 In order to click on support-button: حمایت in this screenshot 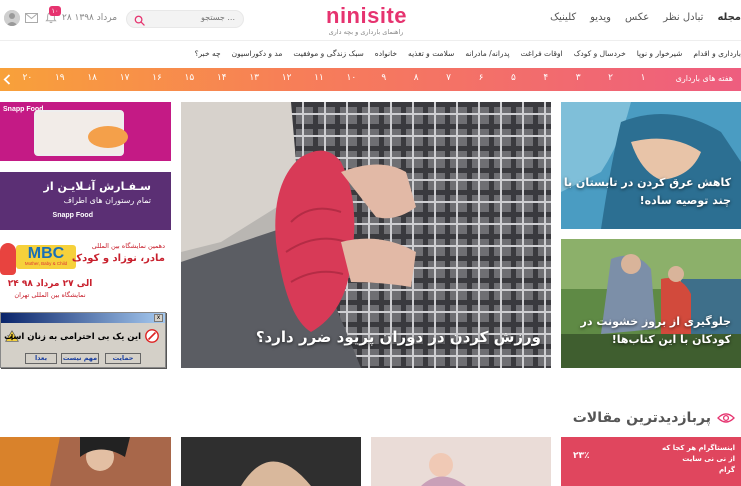, I will do `click(123, 358)`.